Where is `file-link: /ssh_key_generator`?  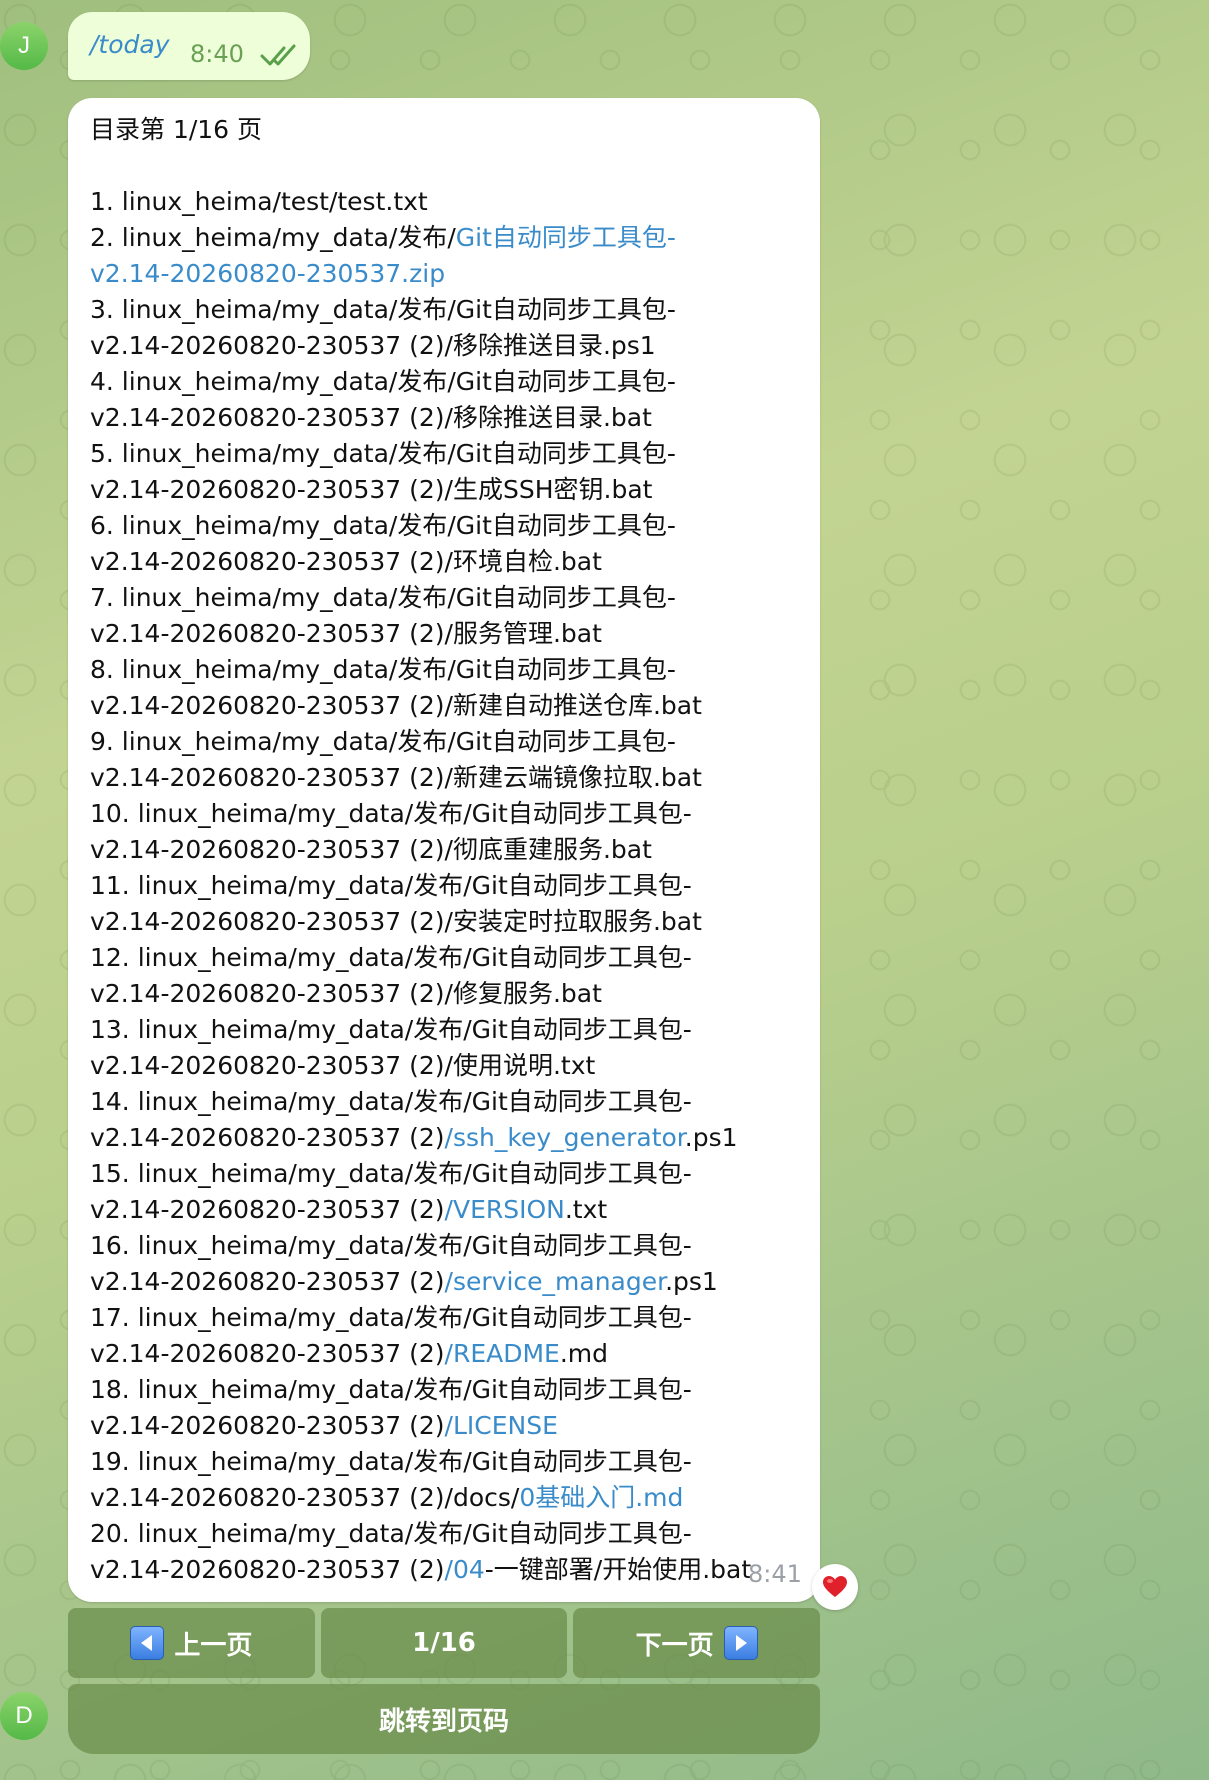 file-link: /ssh_key_generator is located at coordinates (565, 1137).